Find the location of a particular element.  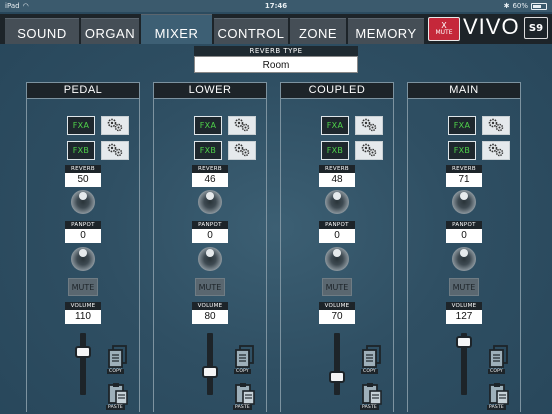

status-bar: iPad ◠ 17:46 ✱ 60% is located at coordinates (276, 6).